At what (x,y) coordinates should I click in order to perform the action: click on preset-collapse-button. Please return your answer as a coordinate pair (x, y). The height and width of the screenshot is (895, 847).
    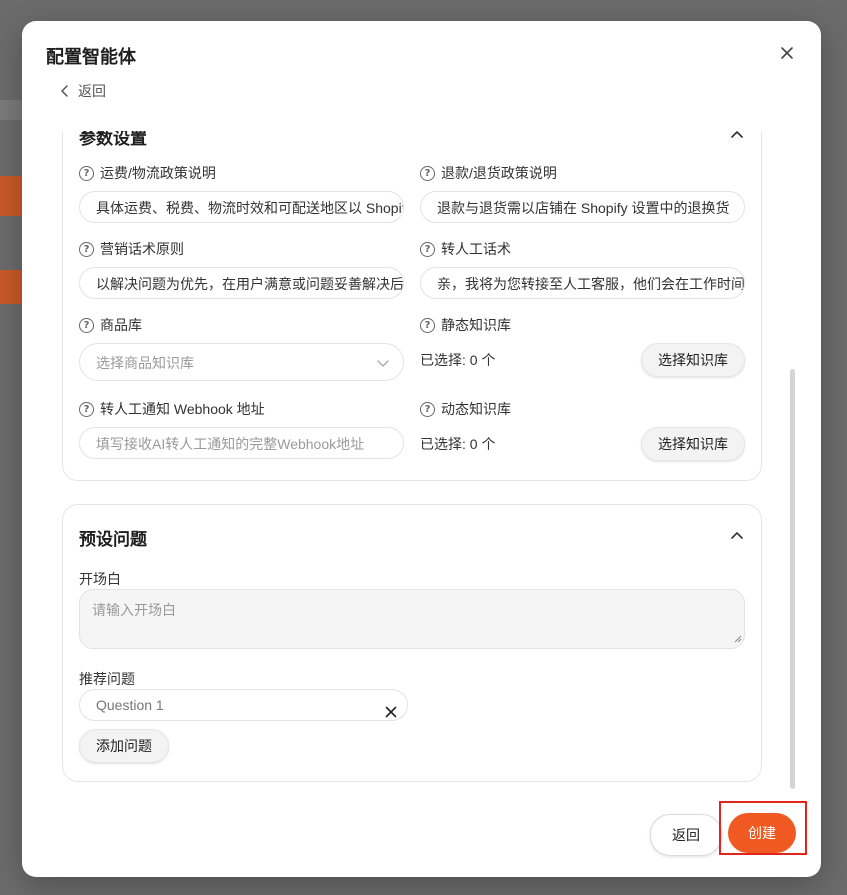
    Looking at the image, I should click on (737, 535).